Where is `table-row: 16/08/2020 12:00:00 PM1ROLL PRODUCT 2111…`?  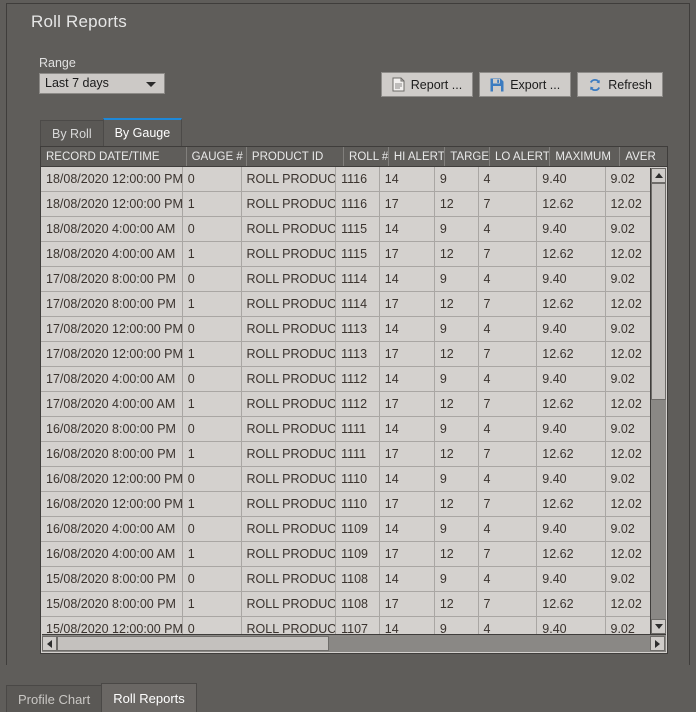
table-row: 16/08/2020 12:00:00 PM1ROLL PRODUCT 2111… is located at coordinates (346, 504).